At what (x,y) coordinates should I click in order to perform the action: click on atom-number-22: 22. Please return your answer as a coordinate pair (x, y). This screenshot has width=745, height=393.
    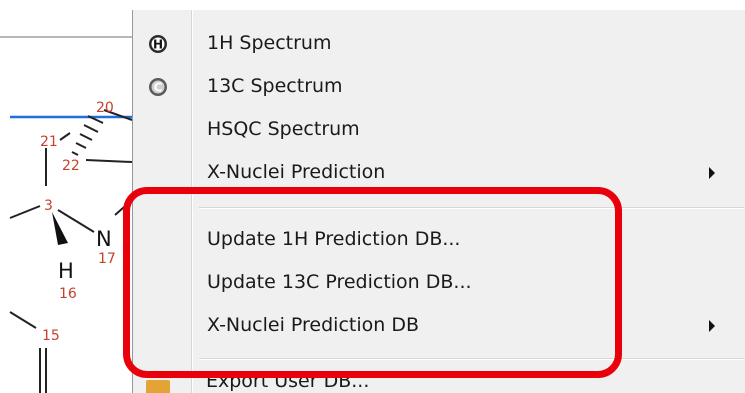
    Looking at the image, I should click on (71, 166).